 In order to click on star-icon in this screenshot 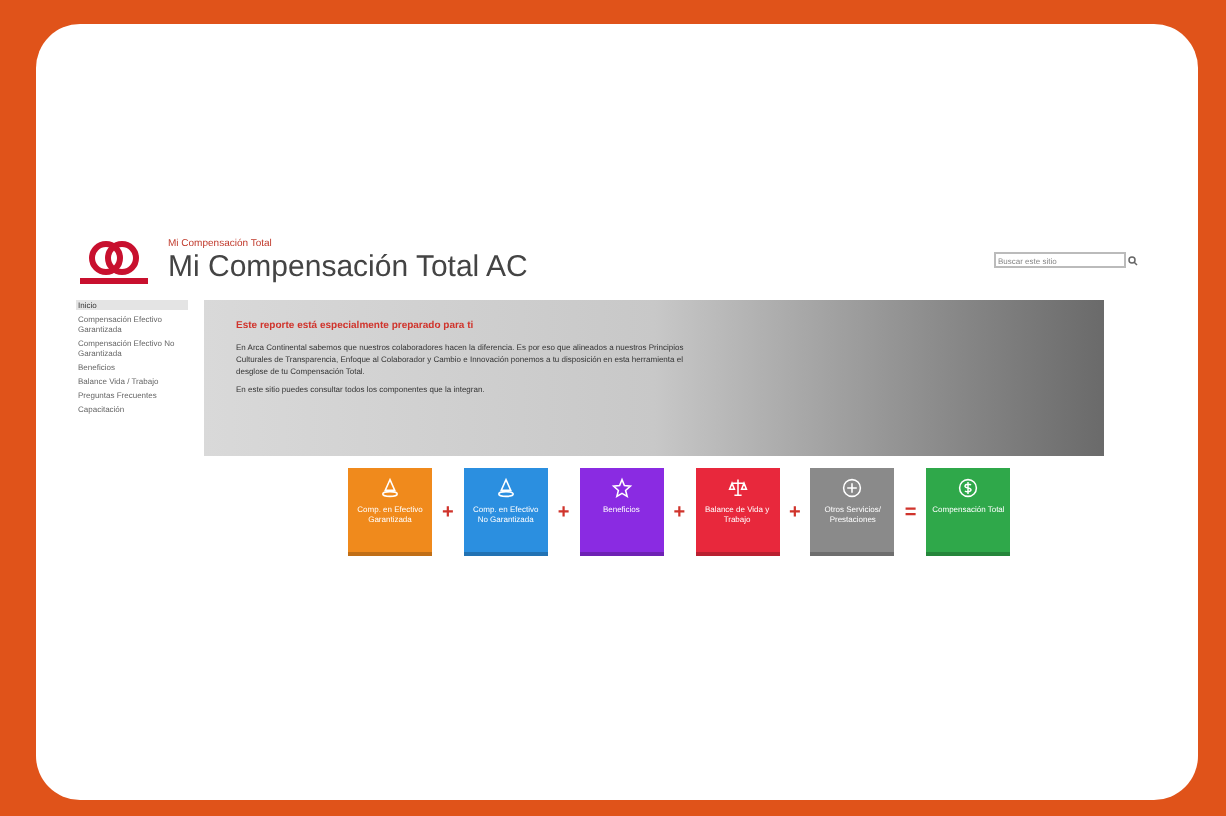, I will do `click(621, 488)`.